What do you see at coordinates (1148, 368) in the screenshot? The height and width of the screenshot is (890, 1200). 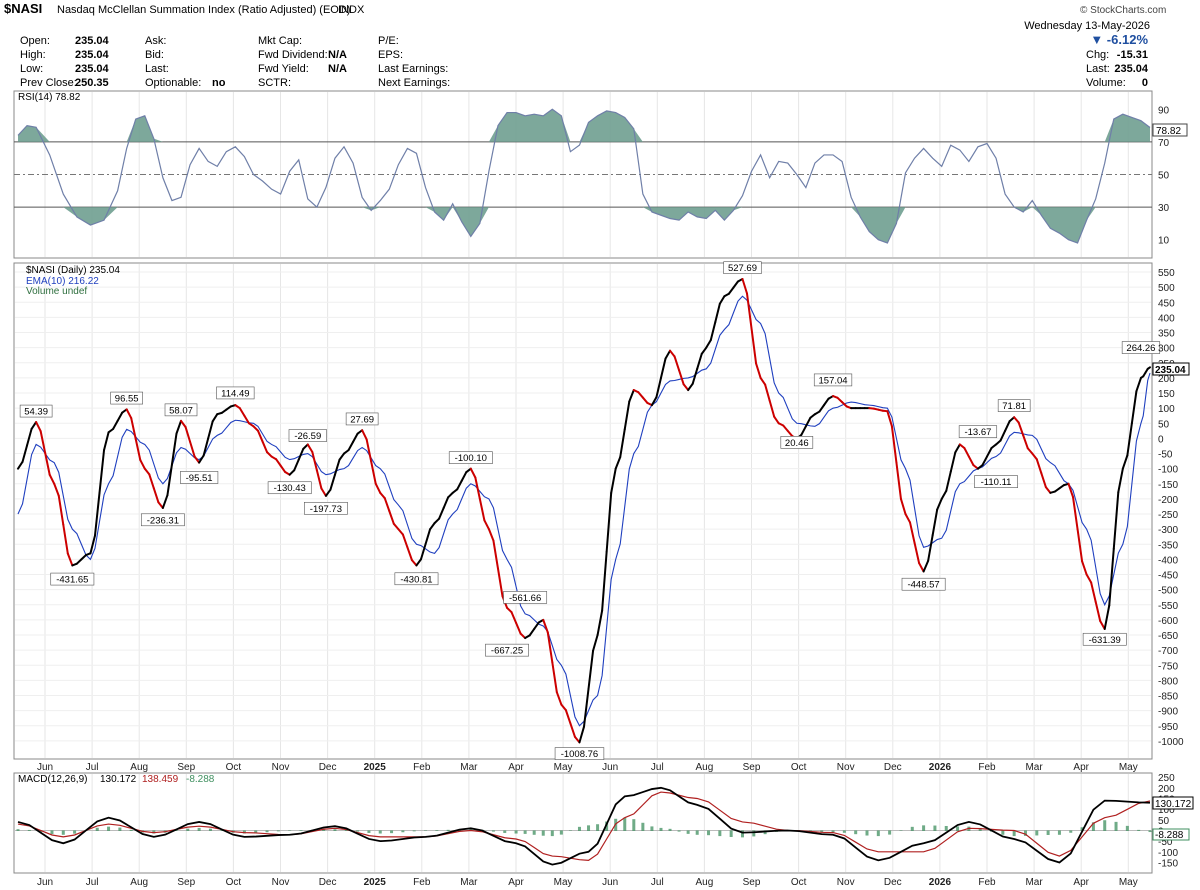 I see `price-segment` at bounding box center [1148, 368].